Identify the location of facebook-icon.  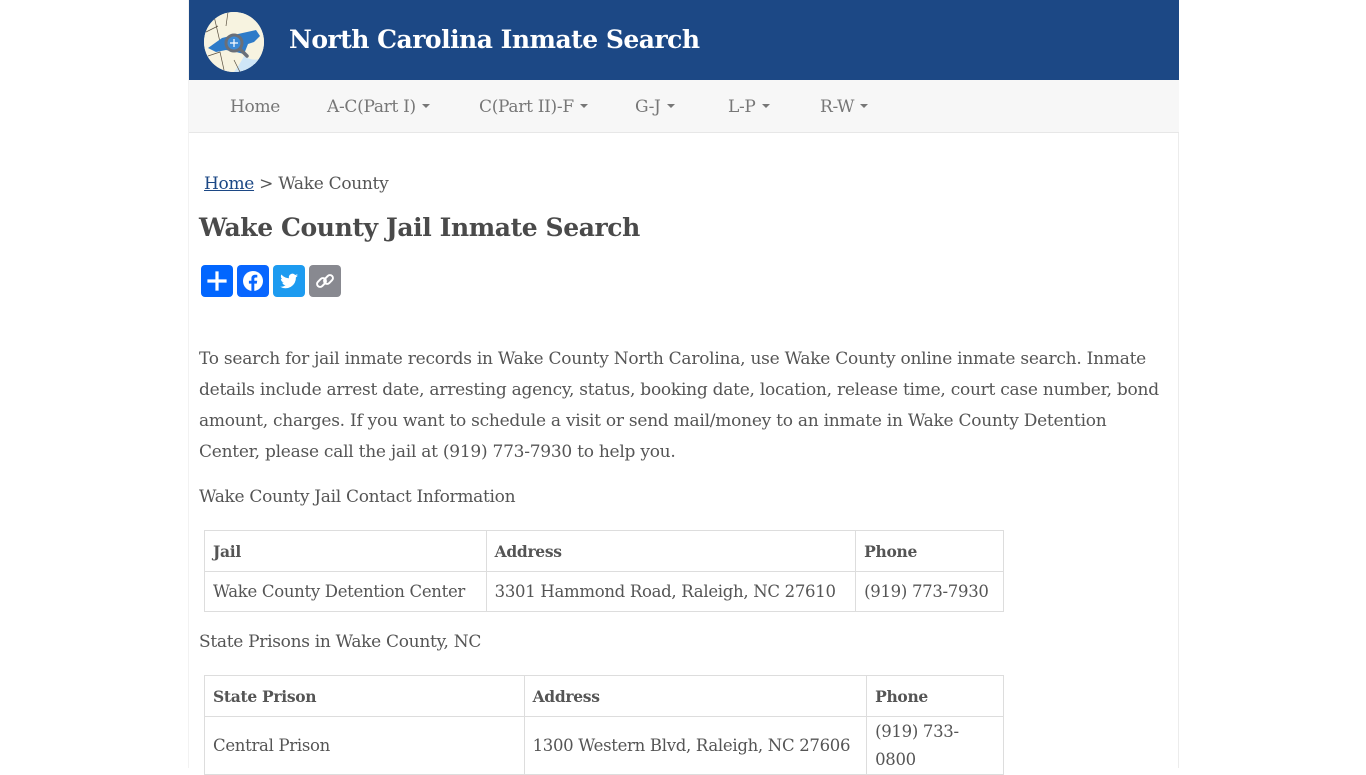
(253, 281).